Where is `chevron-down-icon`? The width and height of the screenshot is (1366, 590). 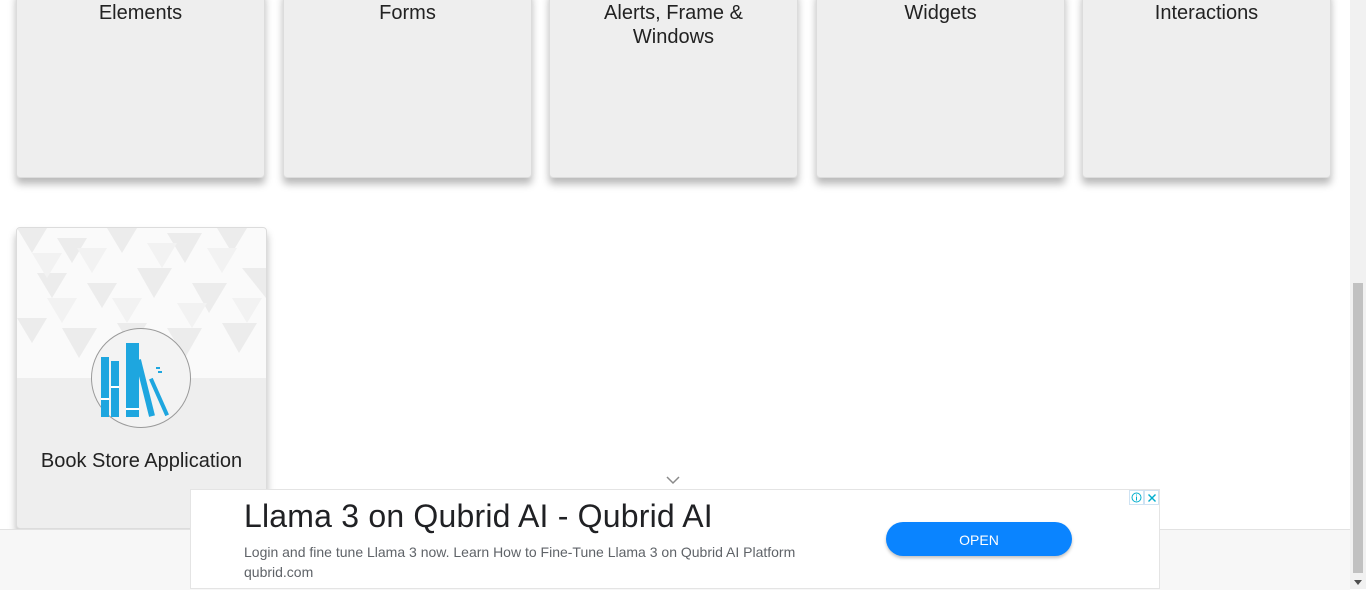 chevron-down-icon is located at coordinates (673, 480).